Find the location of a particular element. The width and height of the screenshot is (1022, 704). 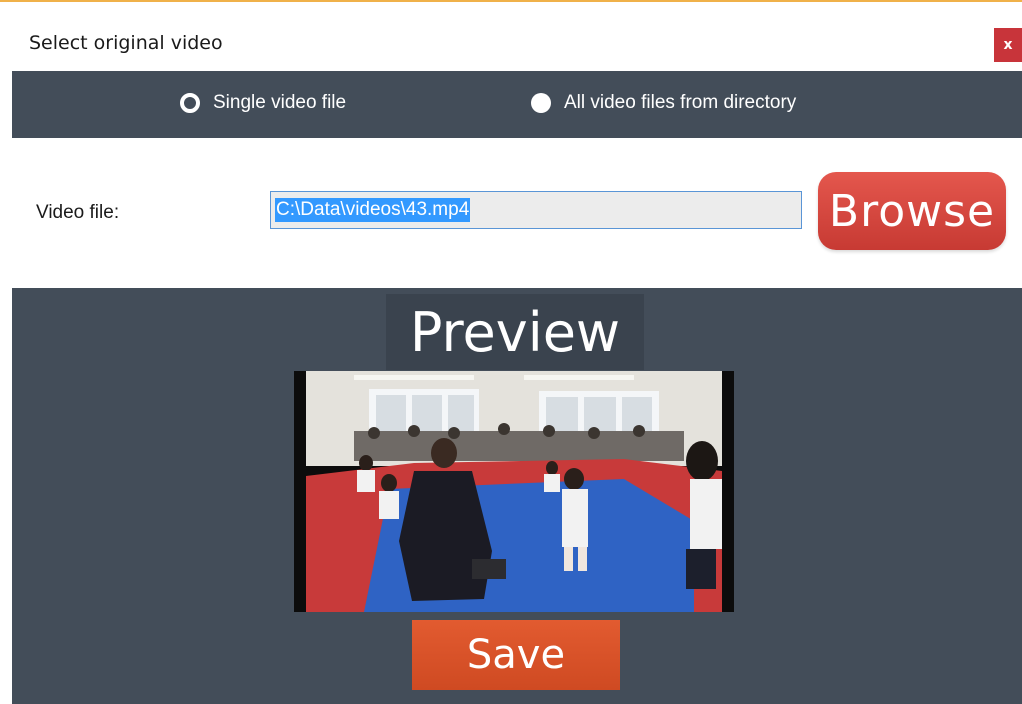

radio-all-files-directory: All video files from directory is located at coordinates (663, 103).